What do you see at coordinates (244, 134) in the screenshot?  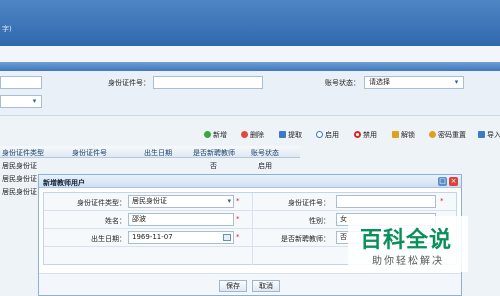 I see `delete-icon` at bounding box center [244, 134].